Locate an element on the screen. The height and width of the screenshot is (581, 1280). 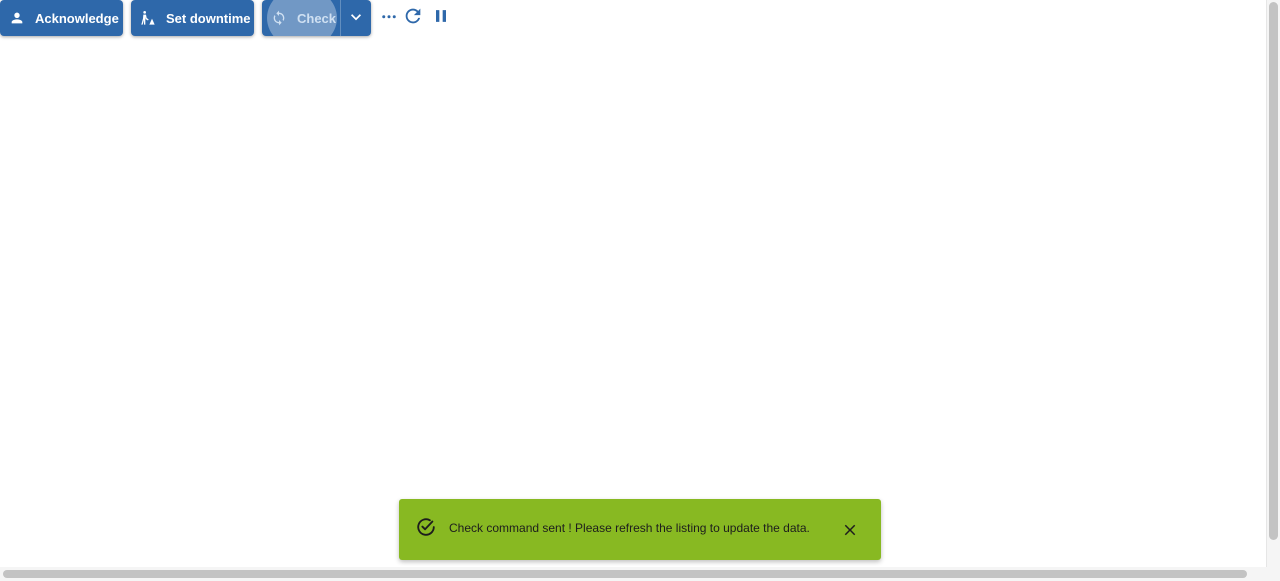
check-options-dropdown is located at coordinates (356, 18).